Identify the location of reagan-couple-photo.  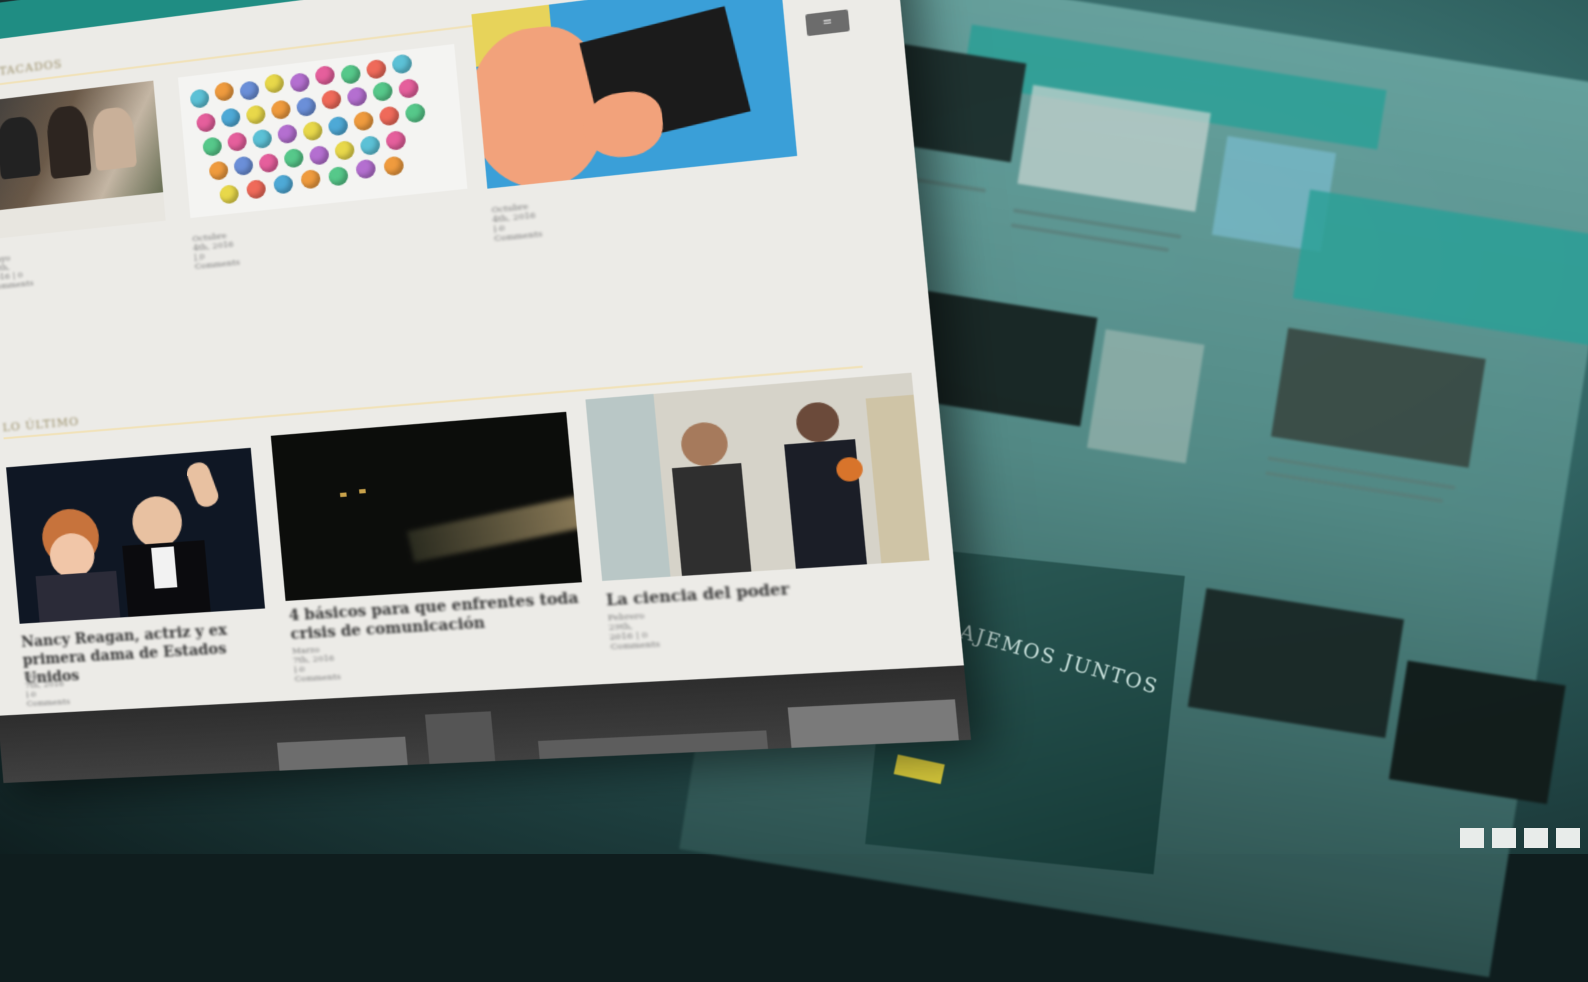
(136, 535).